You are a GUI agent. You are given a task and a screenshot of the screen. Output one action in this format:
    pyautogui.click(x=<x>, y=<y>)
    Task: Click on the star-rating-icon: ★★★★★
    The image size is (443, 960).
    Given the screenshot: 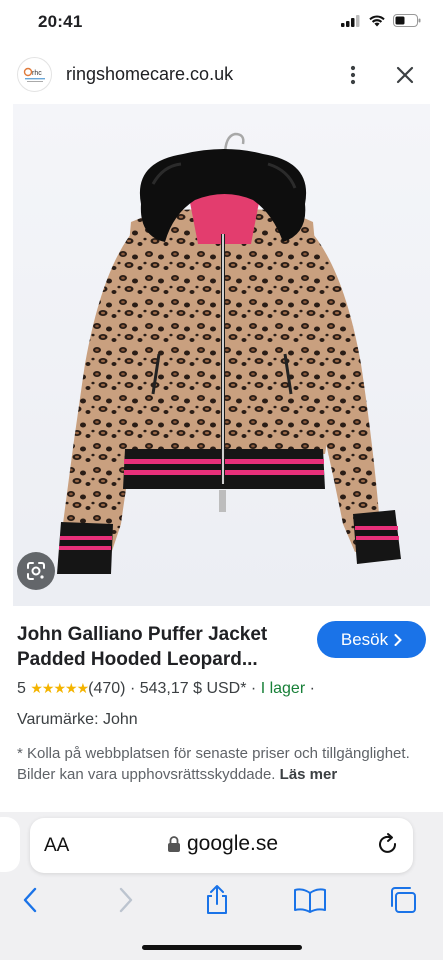 What is the action you would take?
    pyautogui.click(x=59, y=688)
    